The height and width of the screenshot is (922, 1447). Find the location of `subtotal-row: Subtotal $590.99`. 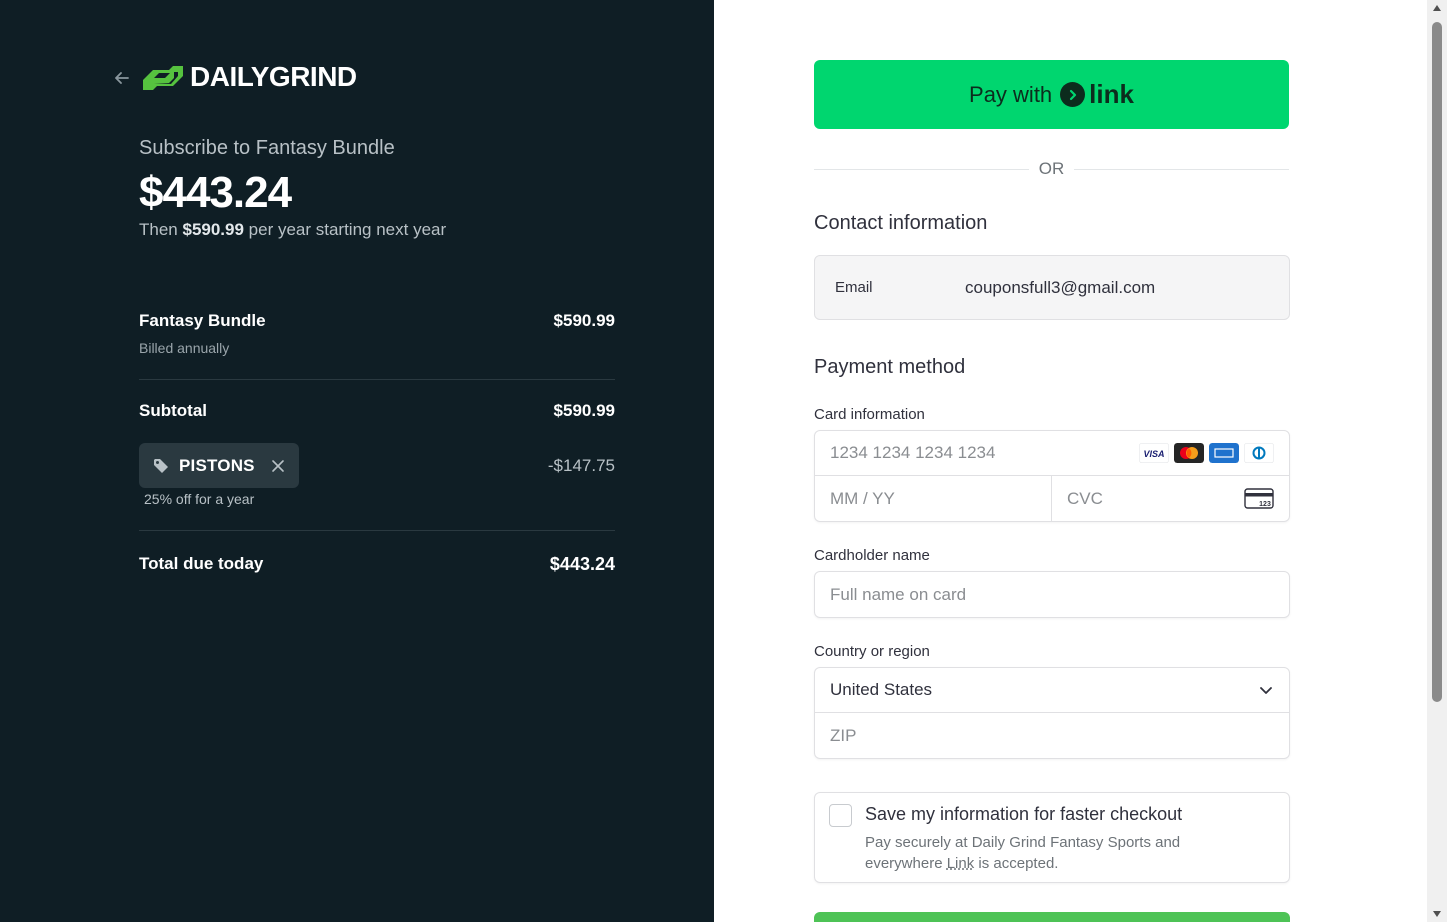

subtotal-row: Subtotal $590.99 is located at coordinates (377, 411).